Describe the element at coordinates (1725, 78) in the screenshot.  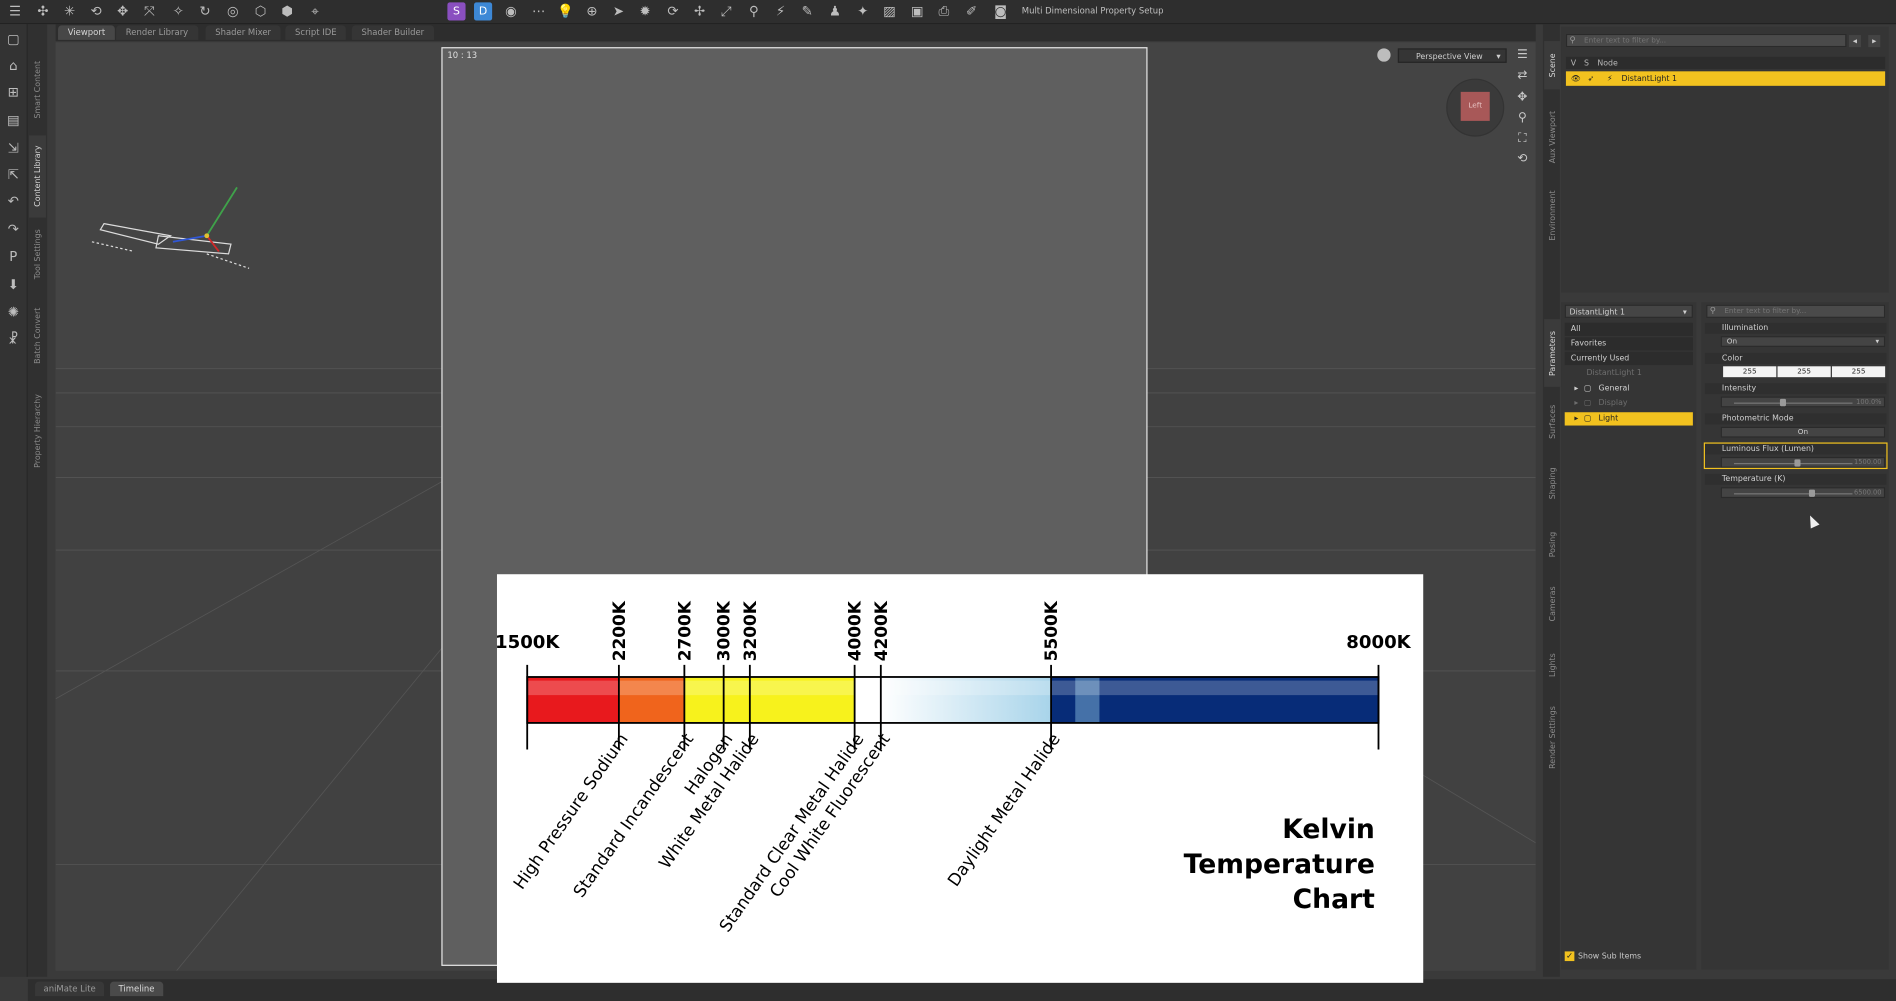
I see `scene-node-row: 👁 ➶ ⚡ DistantLight 1` at that location.